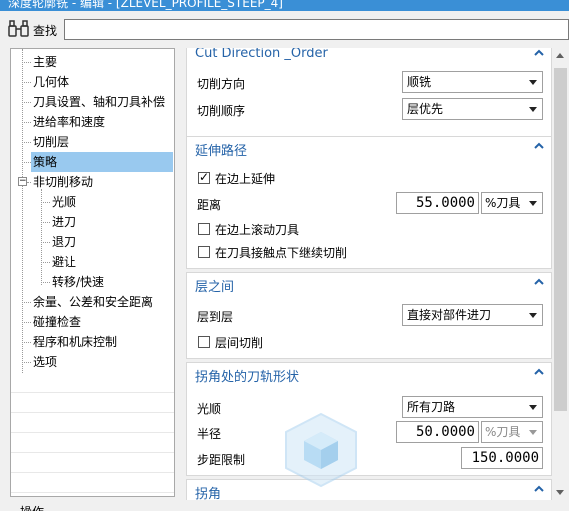 This screenshot has width=569, height=511. Describe the element at coordinates (221, 151) in the screenshot. I see `group-title: 延伸路径` at that location.